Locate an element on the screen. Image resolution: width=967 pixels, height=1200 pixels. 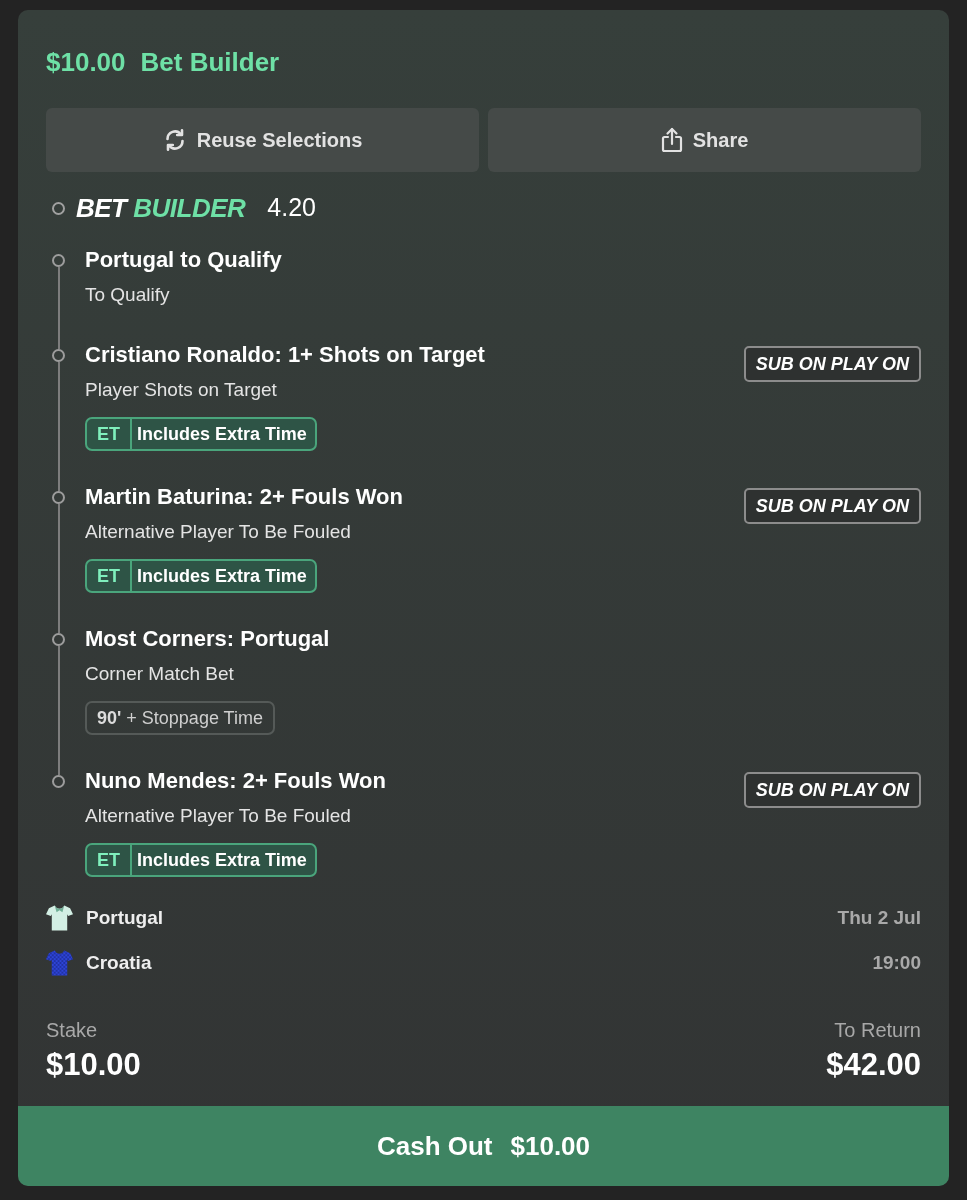
market-name: Player Shots on Target is located at coordinates (181, 390).